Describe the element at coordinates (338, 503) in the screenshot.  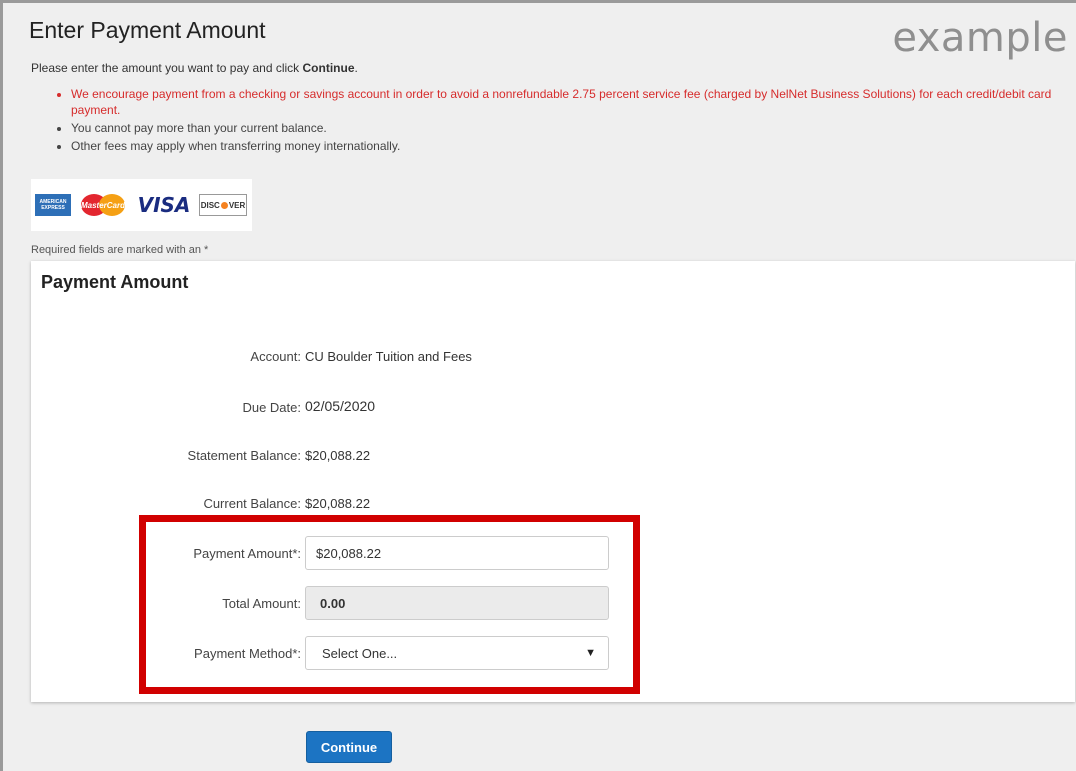
I see `current-balance-value: $20,088.22` at that location.